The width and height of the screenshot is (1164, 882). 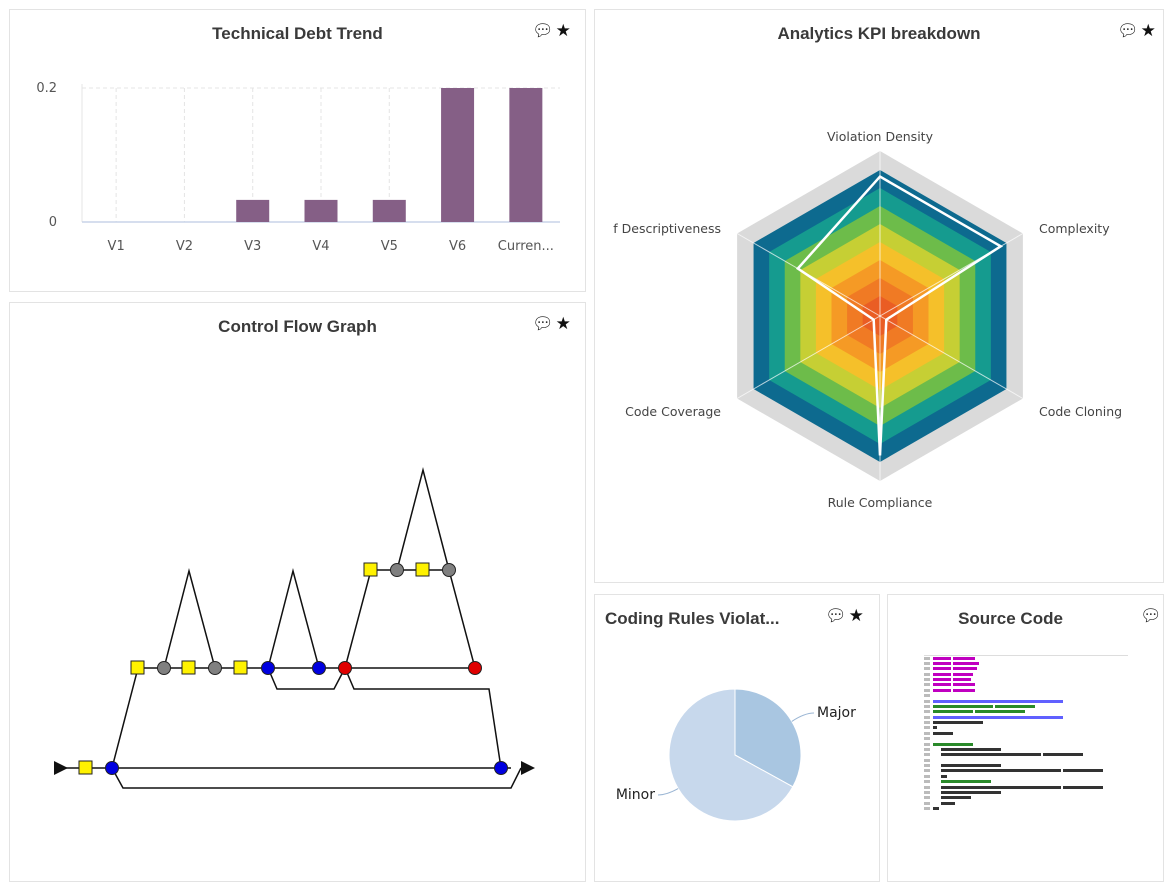 I want to click on radar-axis-label: Rule Compliance, so click(x=880, y=502).